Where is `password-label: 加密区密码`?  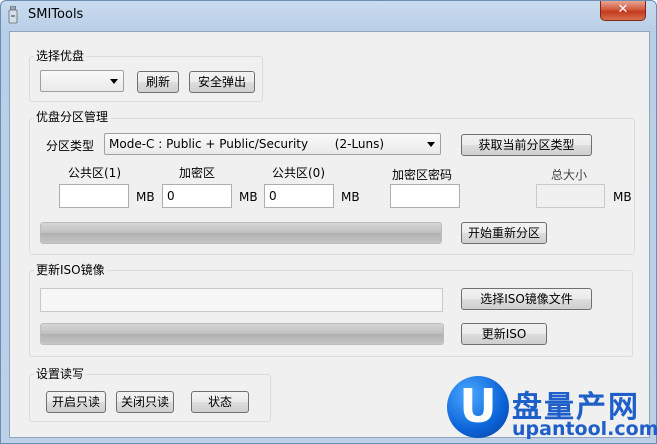
password-label: 加密区密码 is located at coordinates (422, 175).